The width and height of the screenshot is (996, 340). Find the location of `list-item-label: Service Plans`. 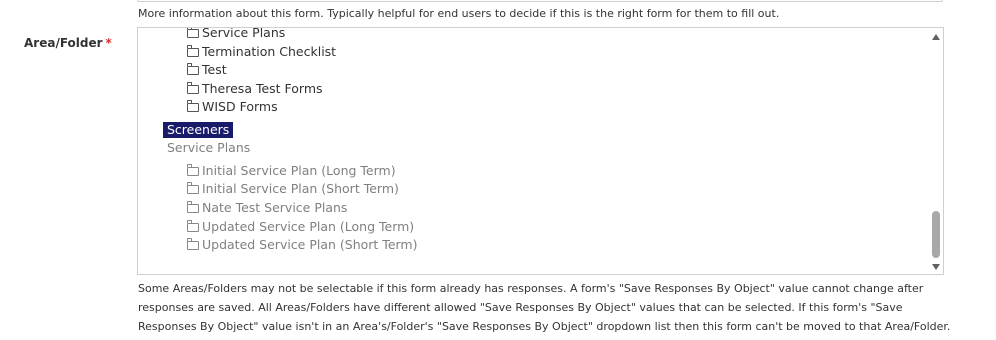

list-item-label: Service Plans is located at coordinates (244, 33).